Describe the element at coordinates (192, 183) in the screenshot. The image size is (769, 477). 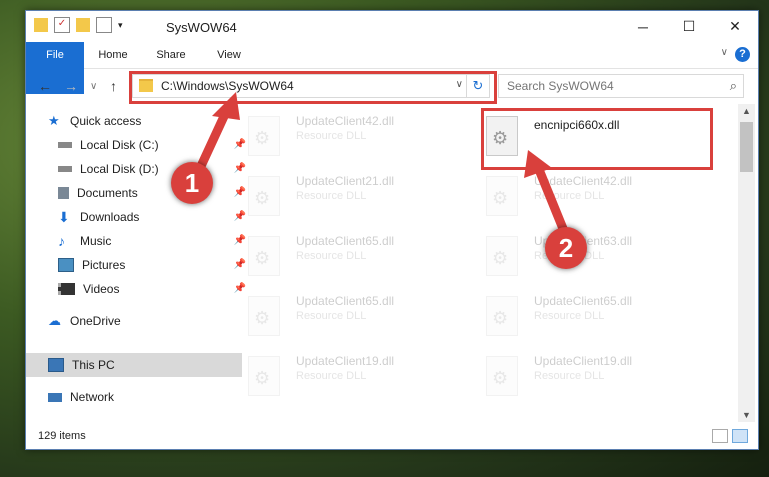
I see `callout-1: 1` at that location.